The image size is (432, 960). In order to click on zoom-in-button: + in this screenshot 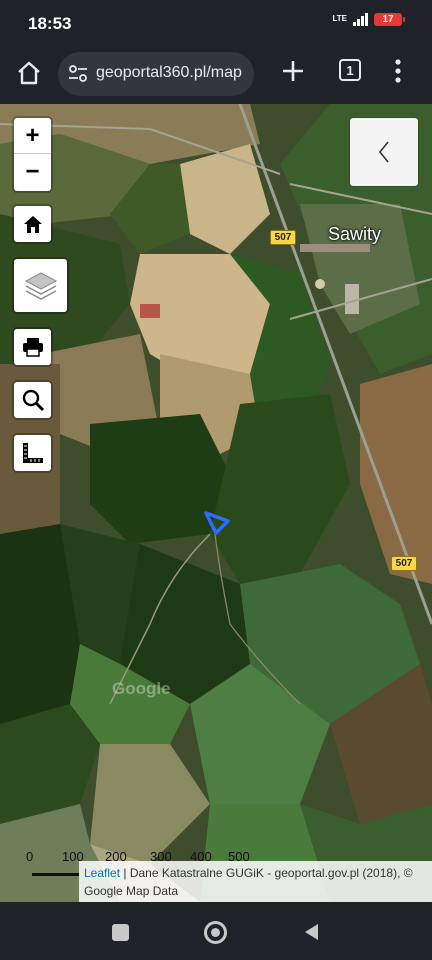, I will do `click(32, 136)`.